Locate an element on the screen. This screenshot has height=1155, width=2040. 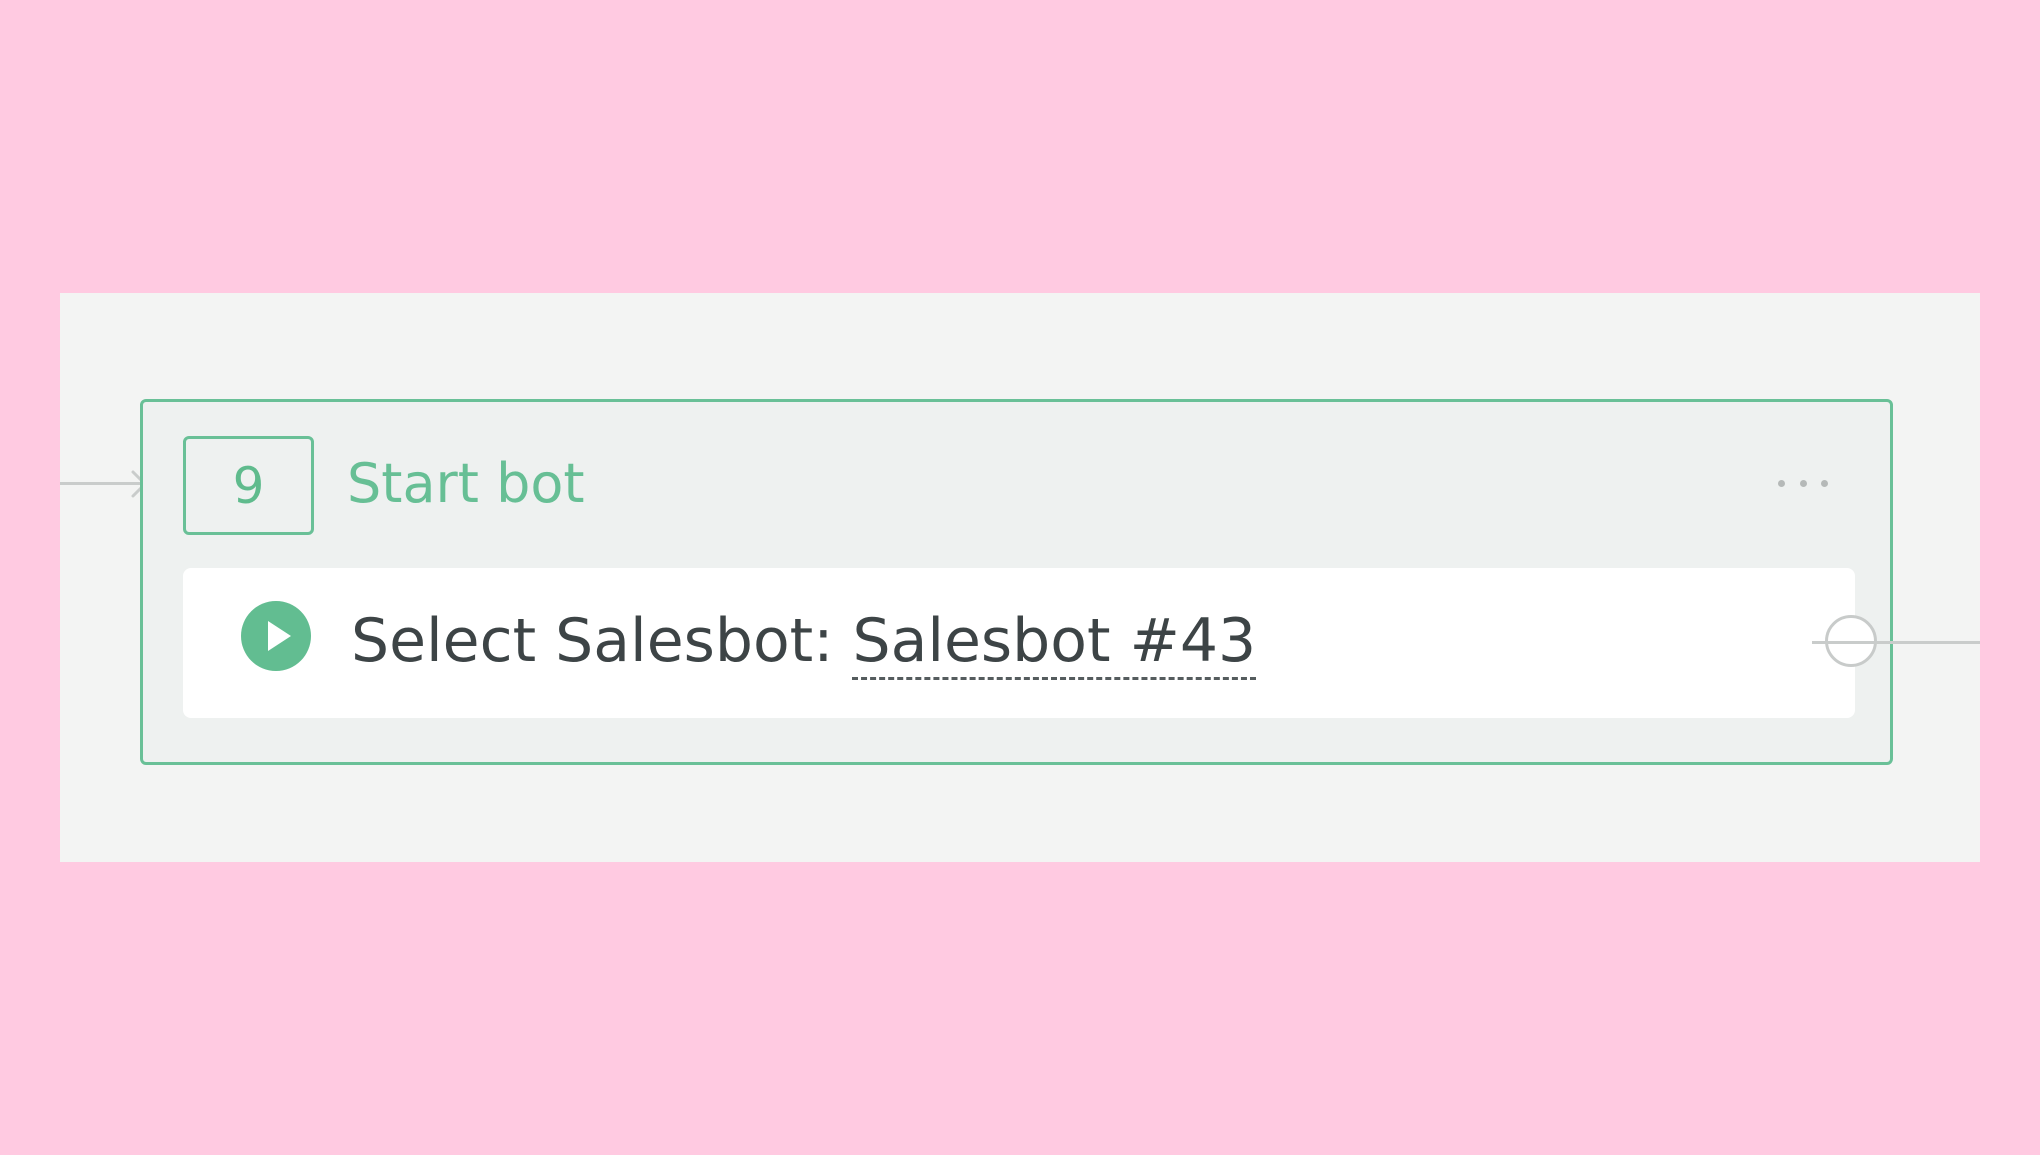
select-salesbot-text: Select Salesbot: Salesbot #43 is located at coordinates (804, 643).